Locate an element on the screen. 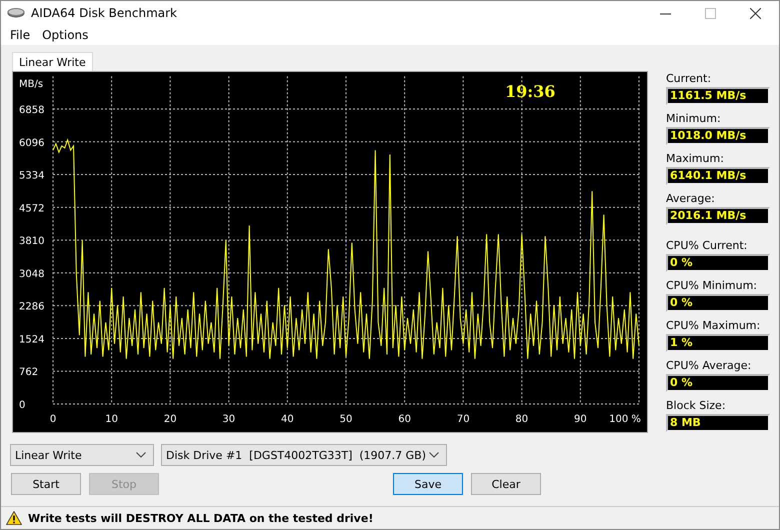  x-axis-label: 40 is located at coordinates (287, 419).